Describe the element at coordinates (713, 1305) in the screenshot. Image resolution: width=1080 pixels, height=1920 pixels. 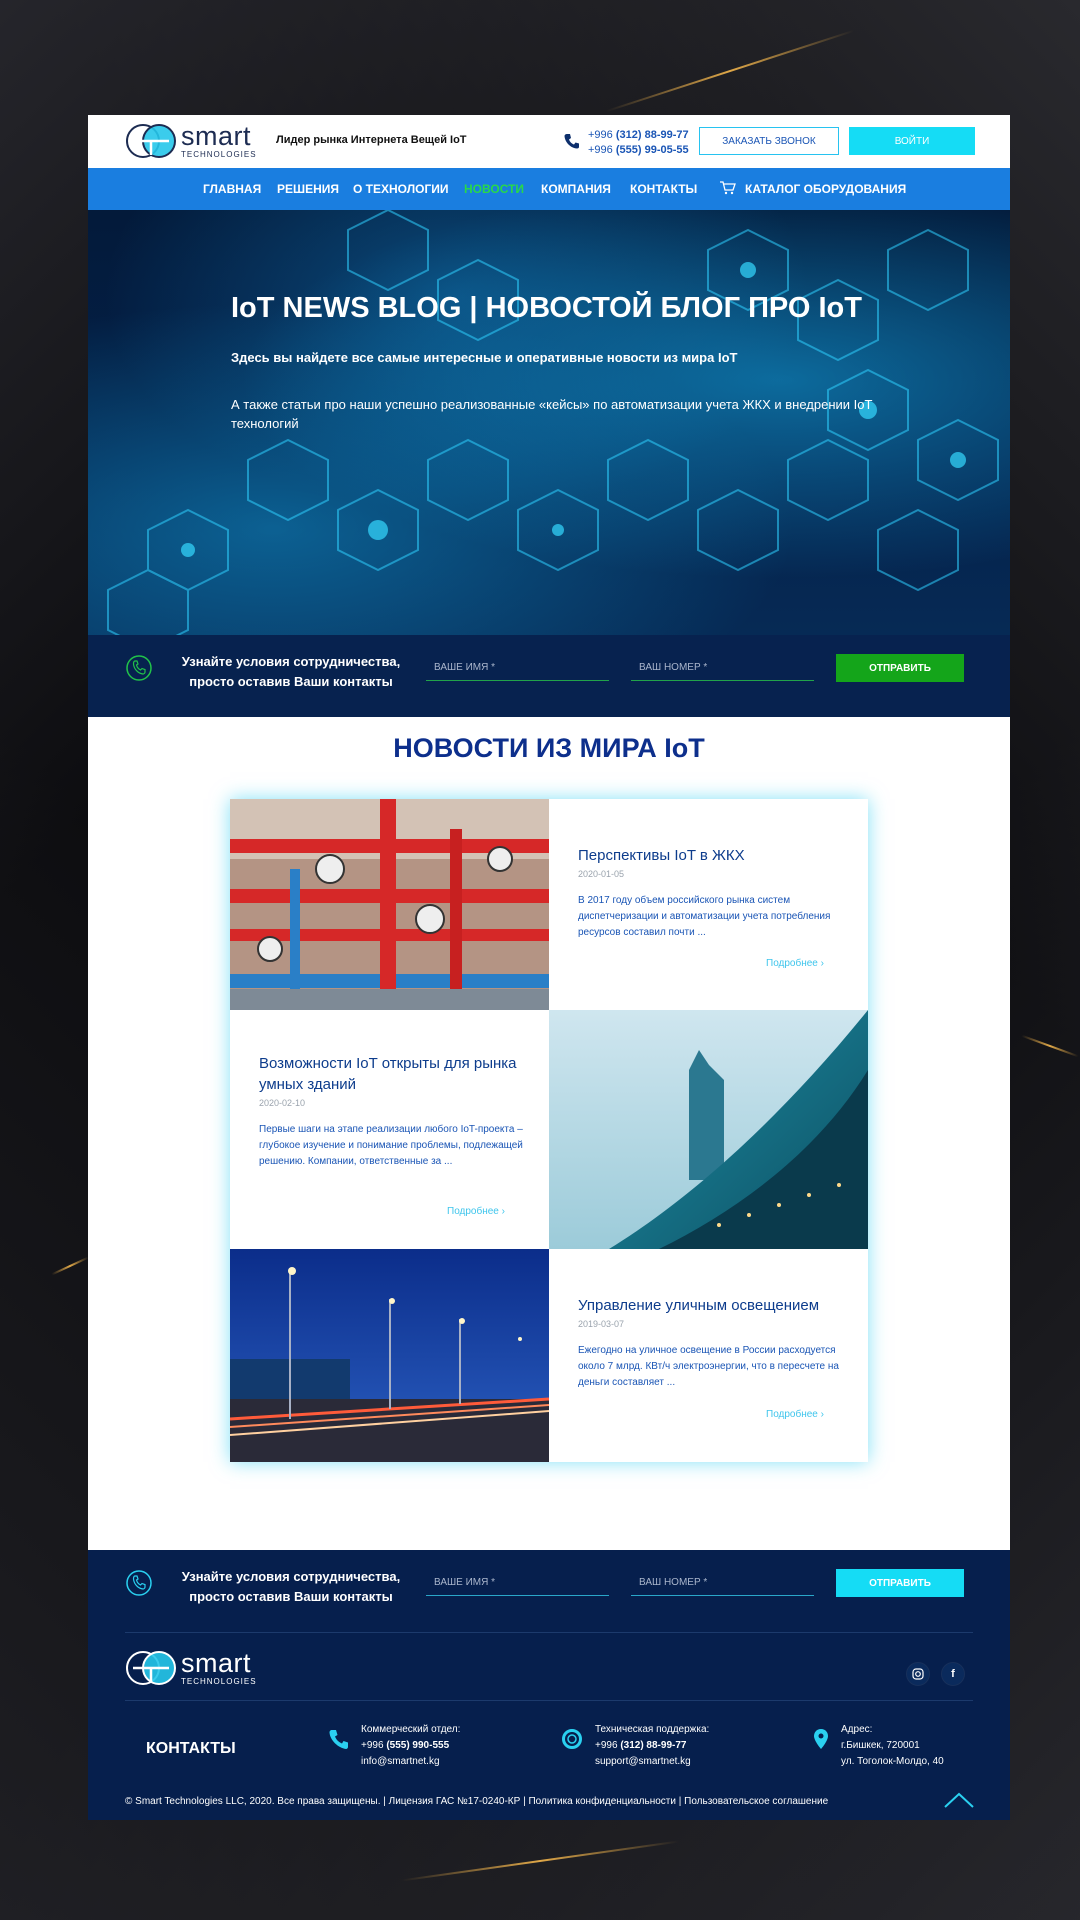
I see `news-title-3: Управление уличным освещением` at that location.